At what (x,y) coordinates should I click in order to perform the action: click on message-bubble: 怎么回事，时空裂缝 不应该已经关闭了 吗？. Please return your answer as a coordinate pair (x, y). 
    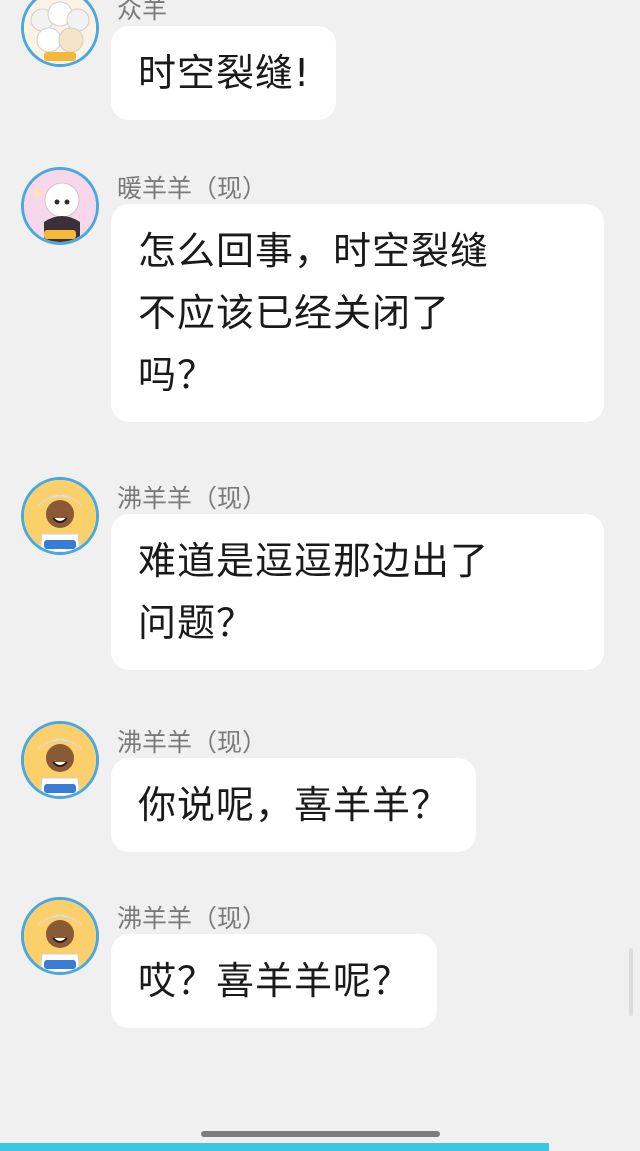
    Looking at the image, I should click on (357, 313).